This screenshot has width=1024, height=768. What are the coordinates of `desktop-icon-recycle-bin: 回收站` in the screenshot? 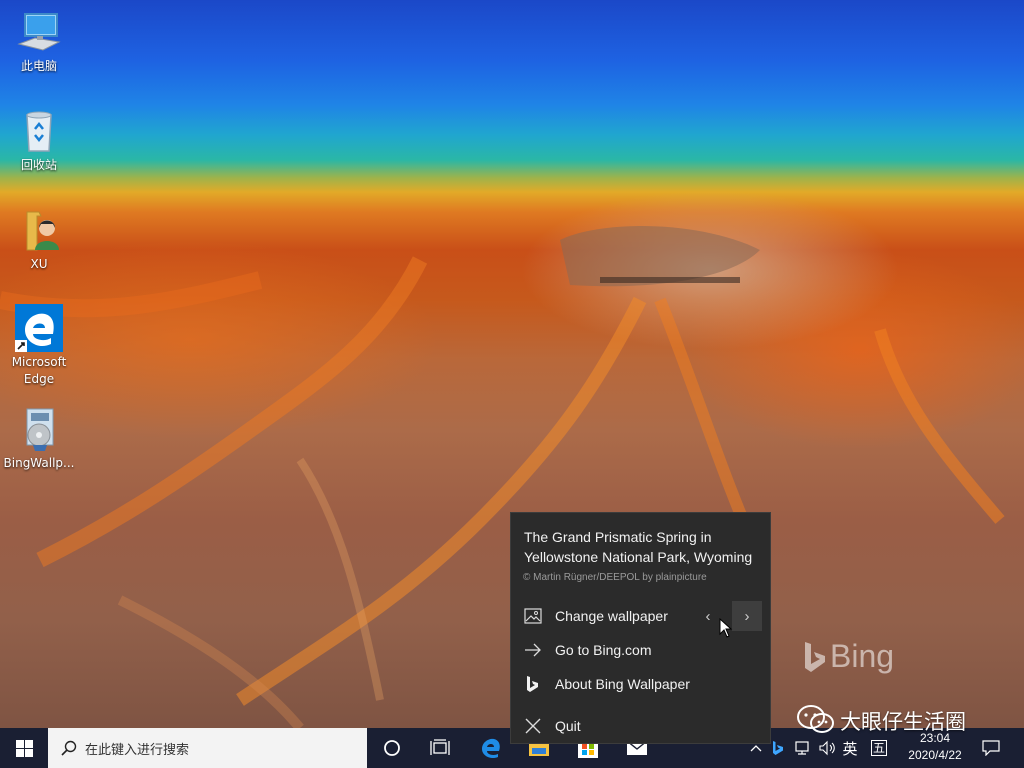 It's located at (39, 140).